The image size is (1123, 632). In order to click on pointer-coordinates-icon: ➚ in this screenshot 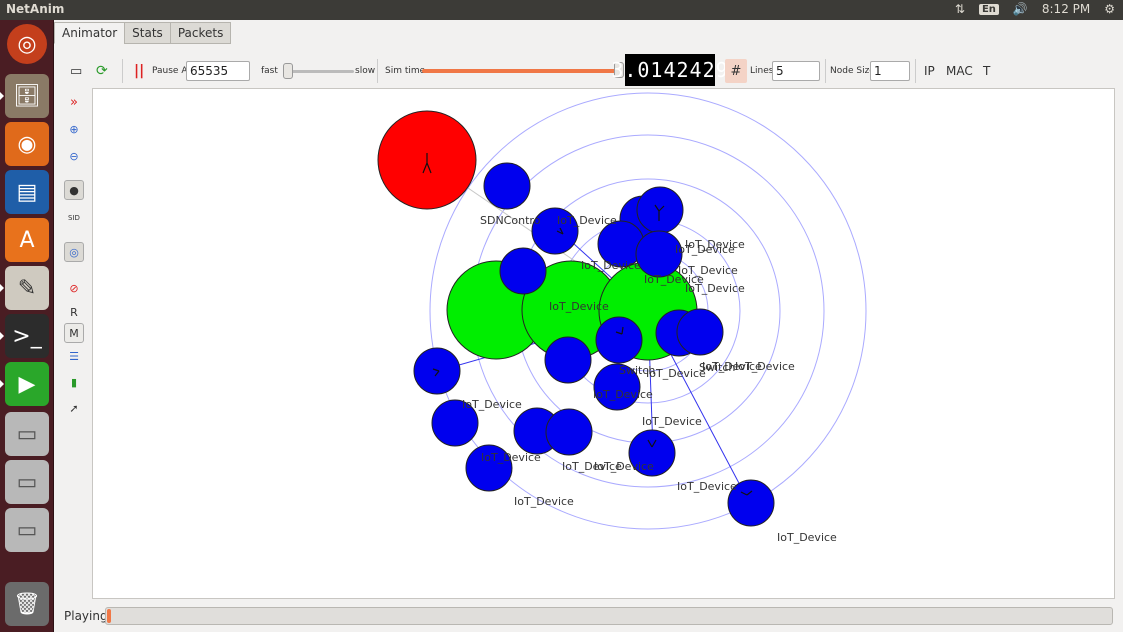, I will do `click(74, 408)`.